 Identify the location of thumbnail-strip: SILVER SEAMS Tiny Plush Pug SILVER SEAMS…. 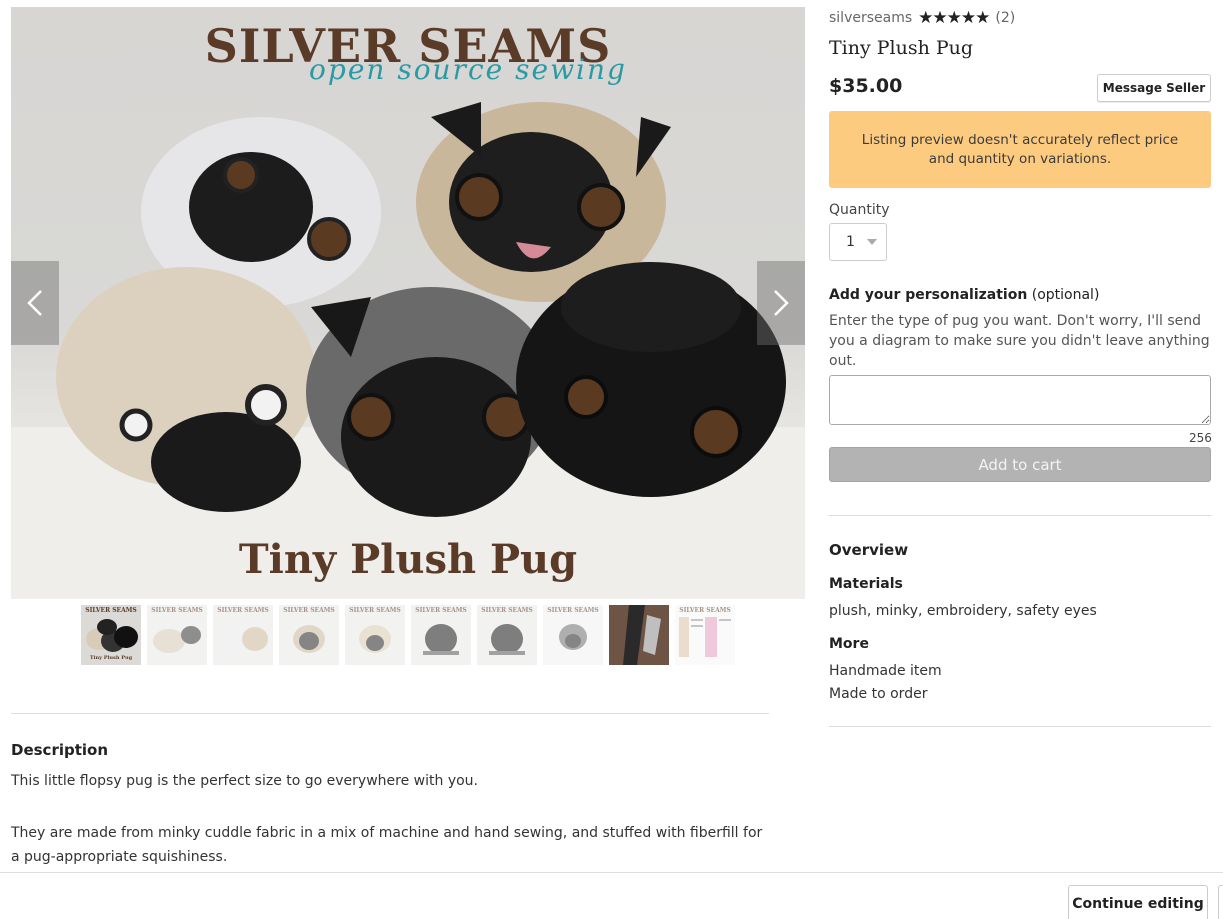
(408, 635).